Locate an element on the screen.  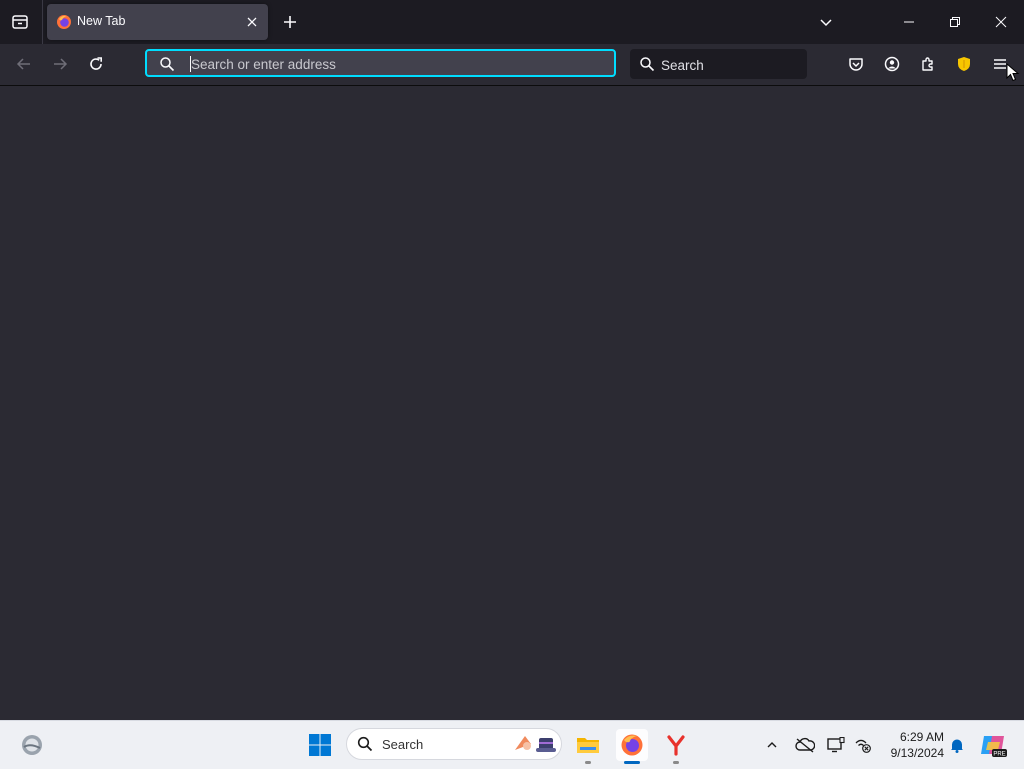
clock-time: 6:29 AM is located at coordinates (921, 737).